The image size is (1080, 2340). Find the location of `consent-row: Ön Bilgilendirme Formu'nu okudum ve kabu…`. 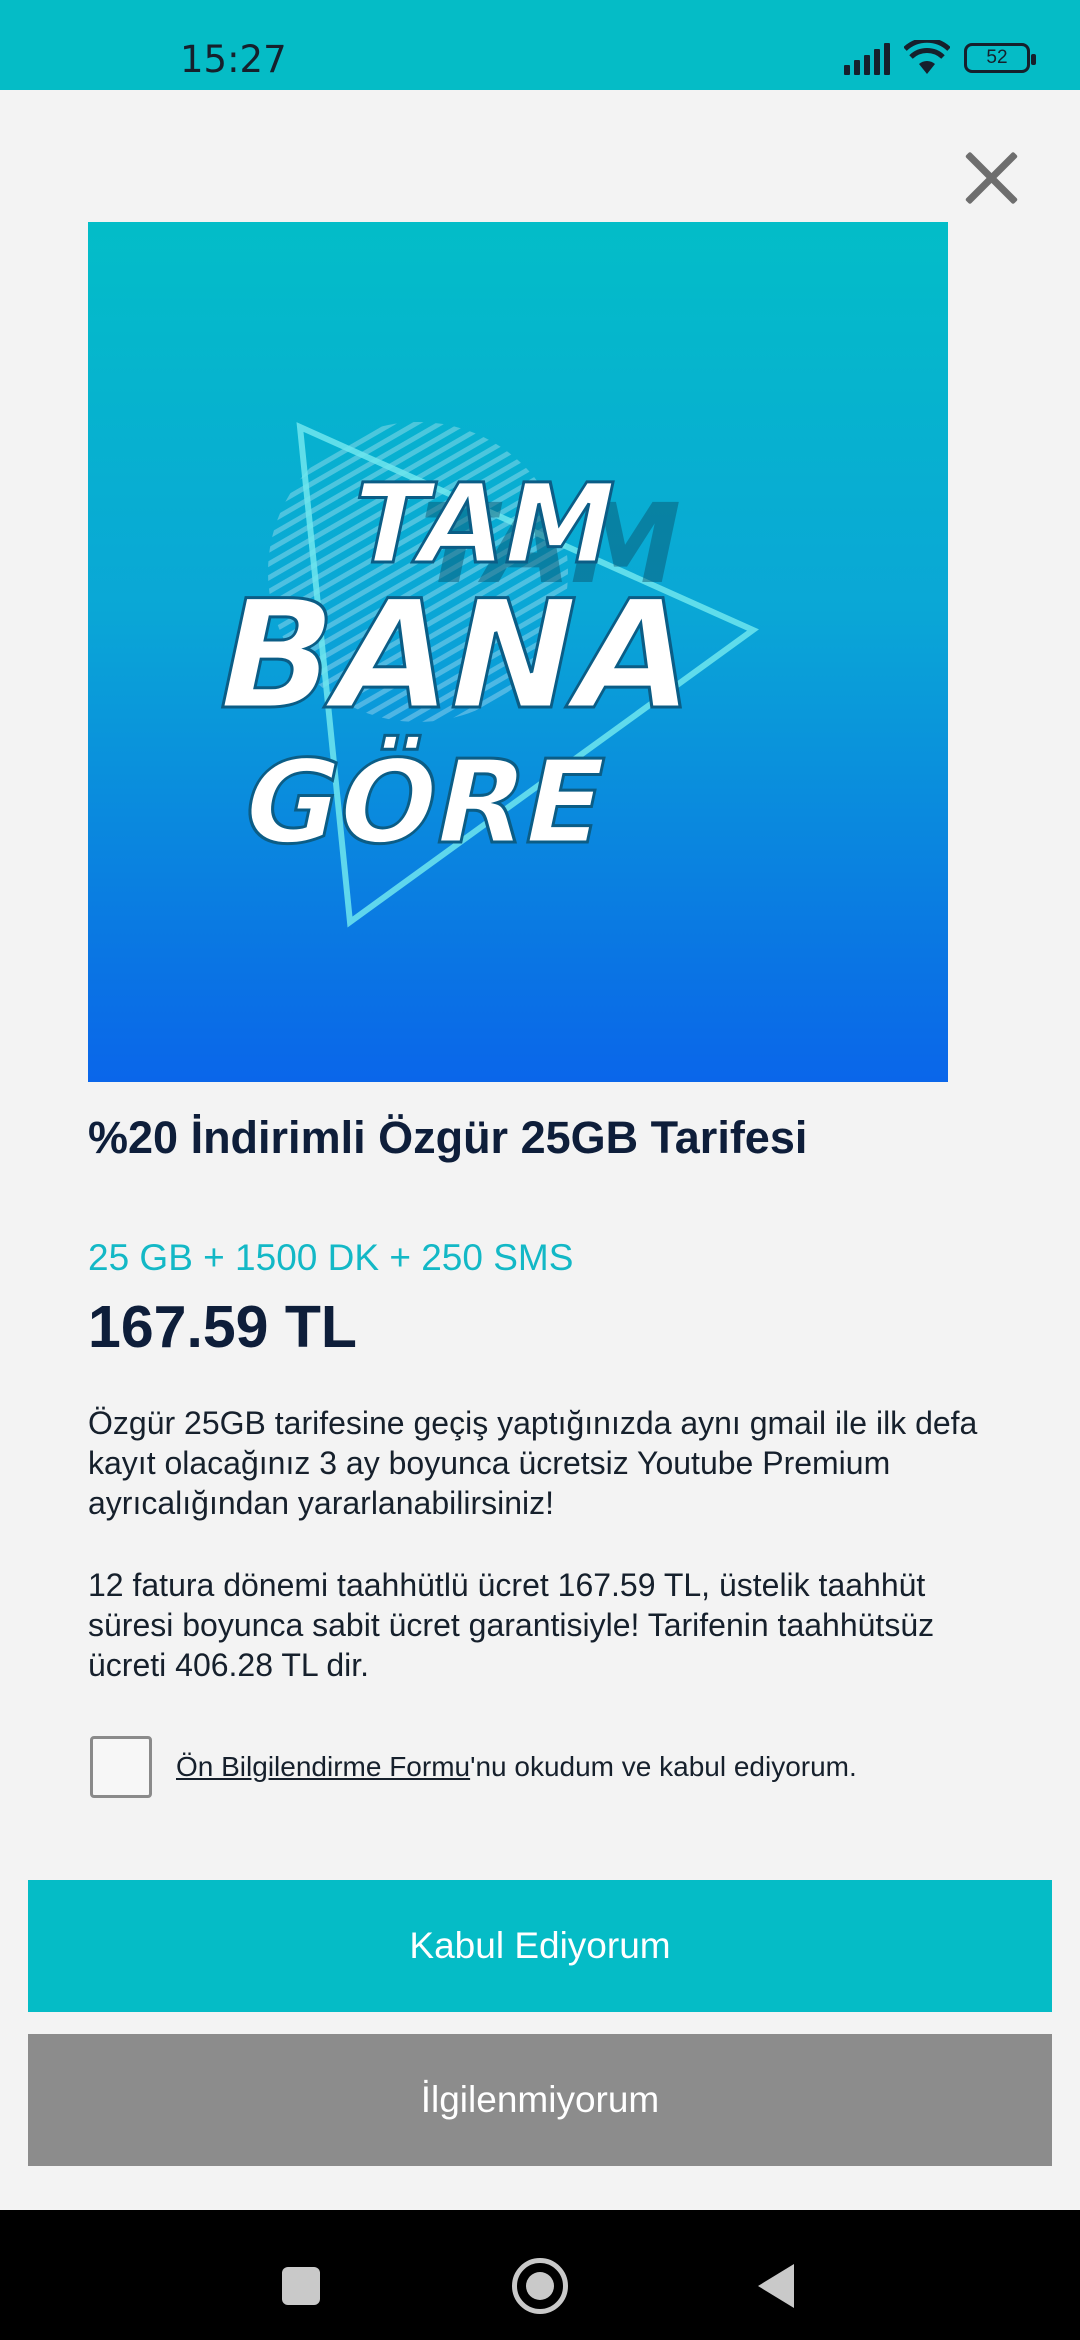

consent-row: Ön Bilgilendirme Formu'nu okudum ve kabu… is located at coordinates (473, 1767).